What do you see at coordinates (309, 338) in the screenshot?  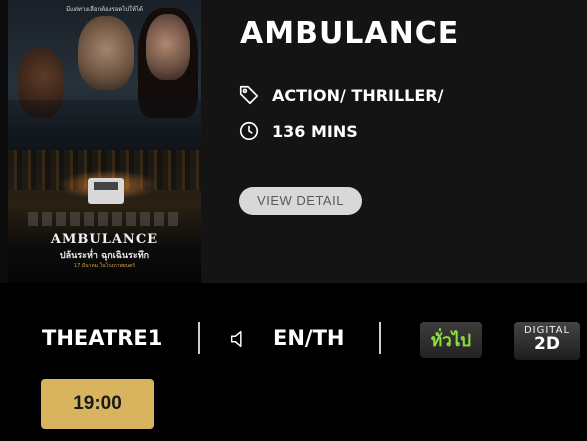 I see `audio-language: EN/TH` at bounding box center [309, 338].